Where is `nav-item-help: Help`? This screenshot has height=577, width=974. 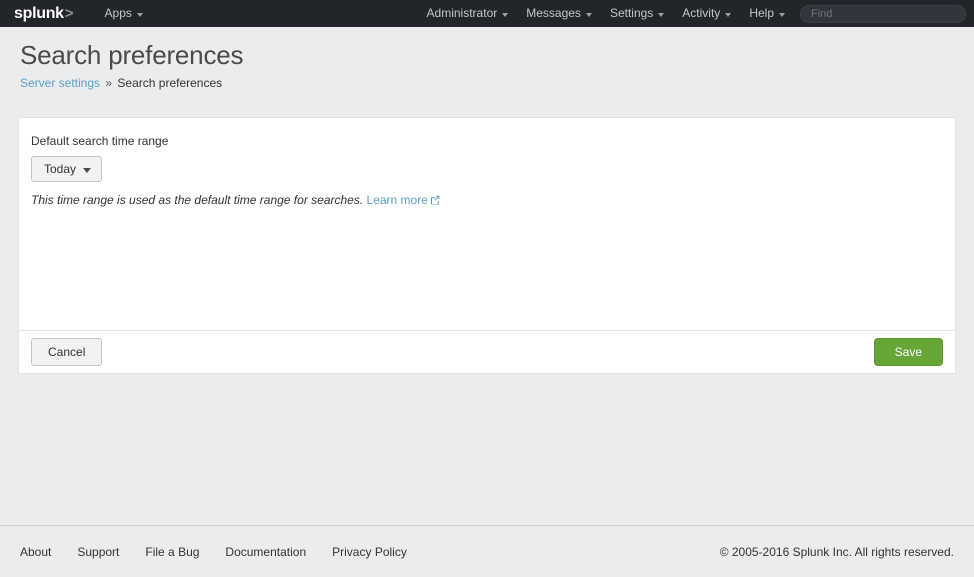
nav-item-help: Help is located at coordinates (767, 13).